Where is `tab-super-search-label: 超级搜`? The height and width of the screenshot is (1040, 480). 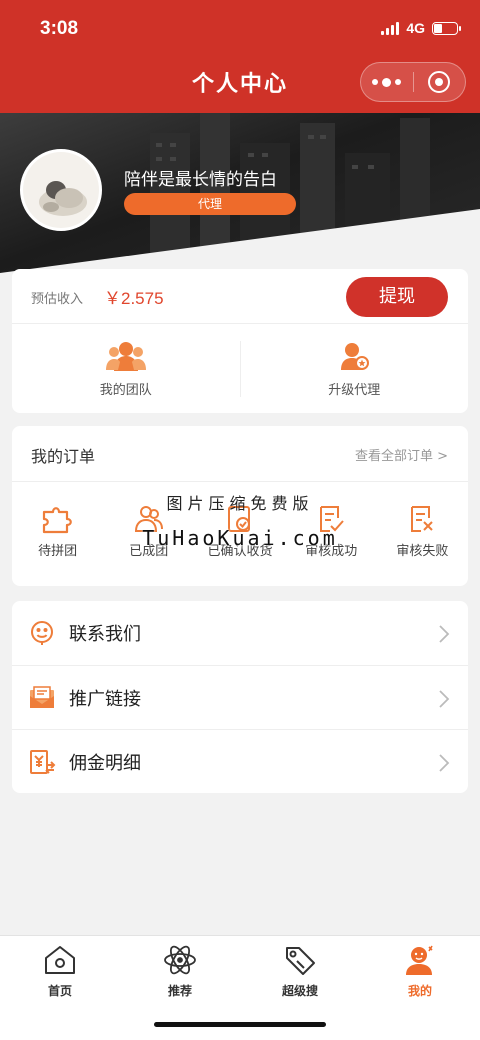 tab-super-search-label: 超级搜 is located at coordinates (299, 991).